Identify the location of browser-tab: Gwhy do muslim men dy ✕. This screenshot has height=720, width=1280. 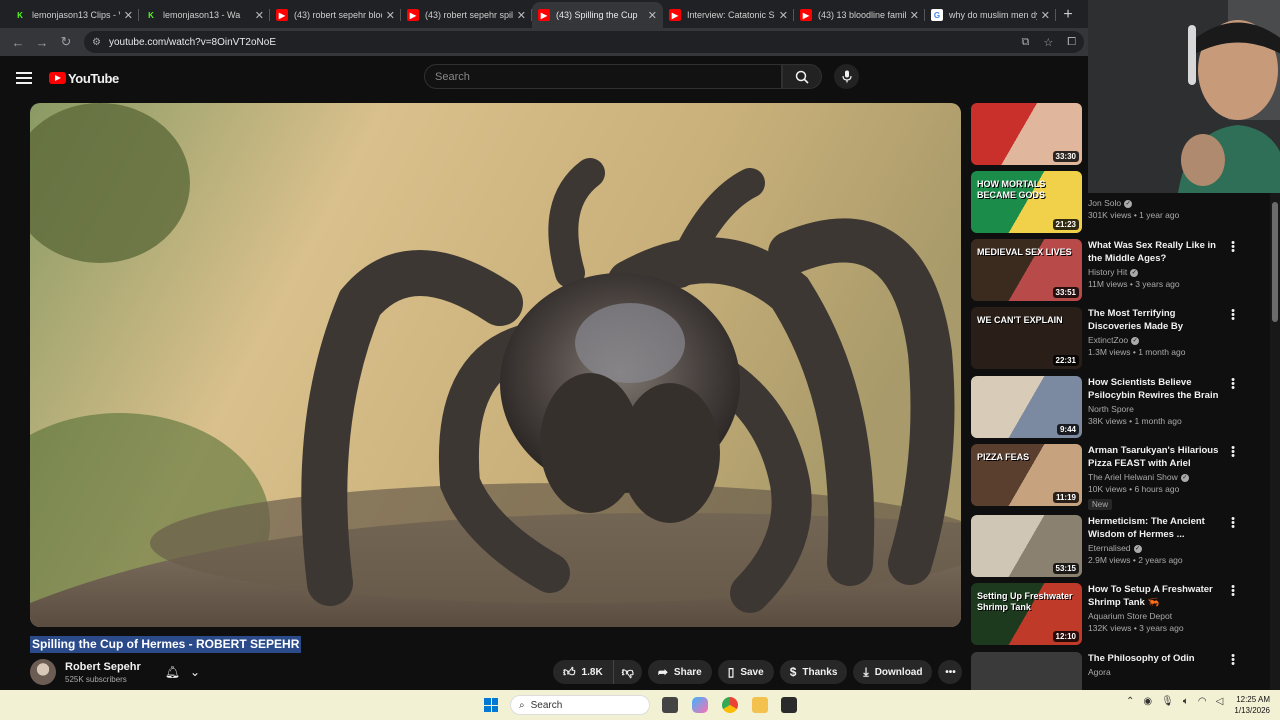
(990, 15).